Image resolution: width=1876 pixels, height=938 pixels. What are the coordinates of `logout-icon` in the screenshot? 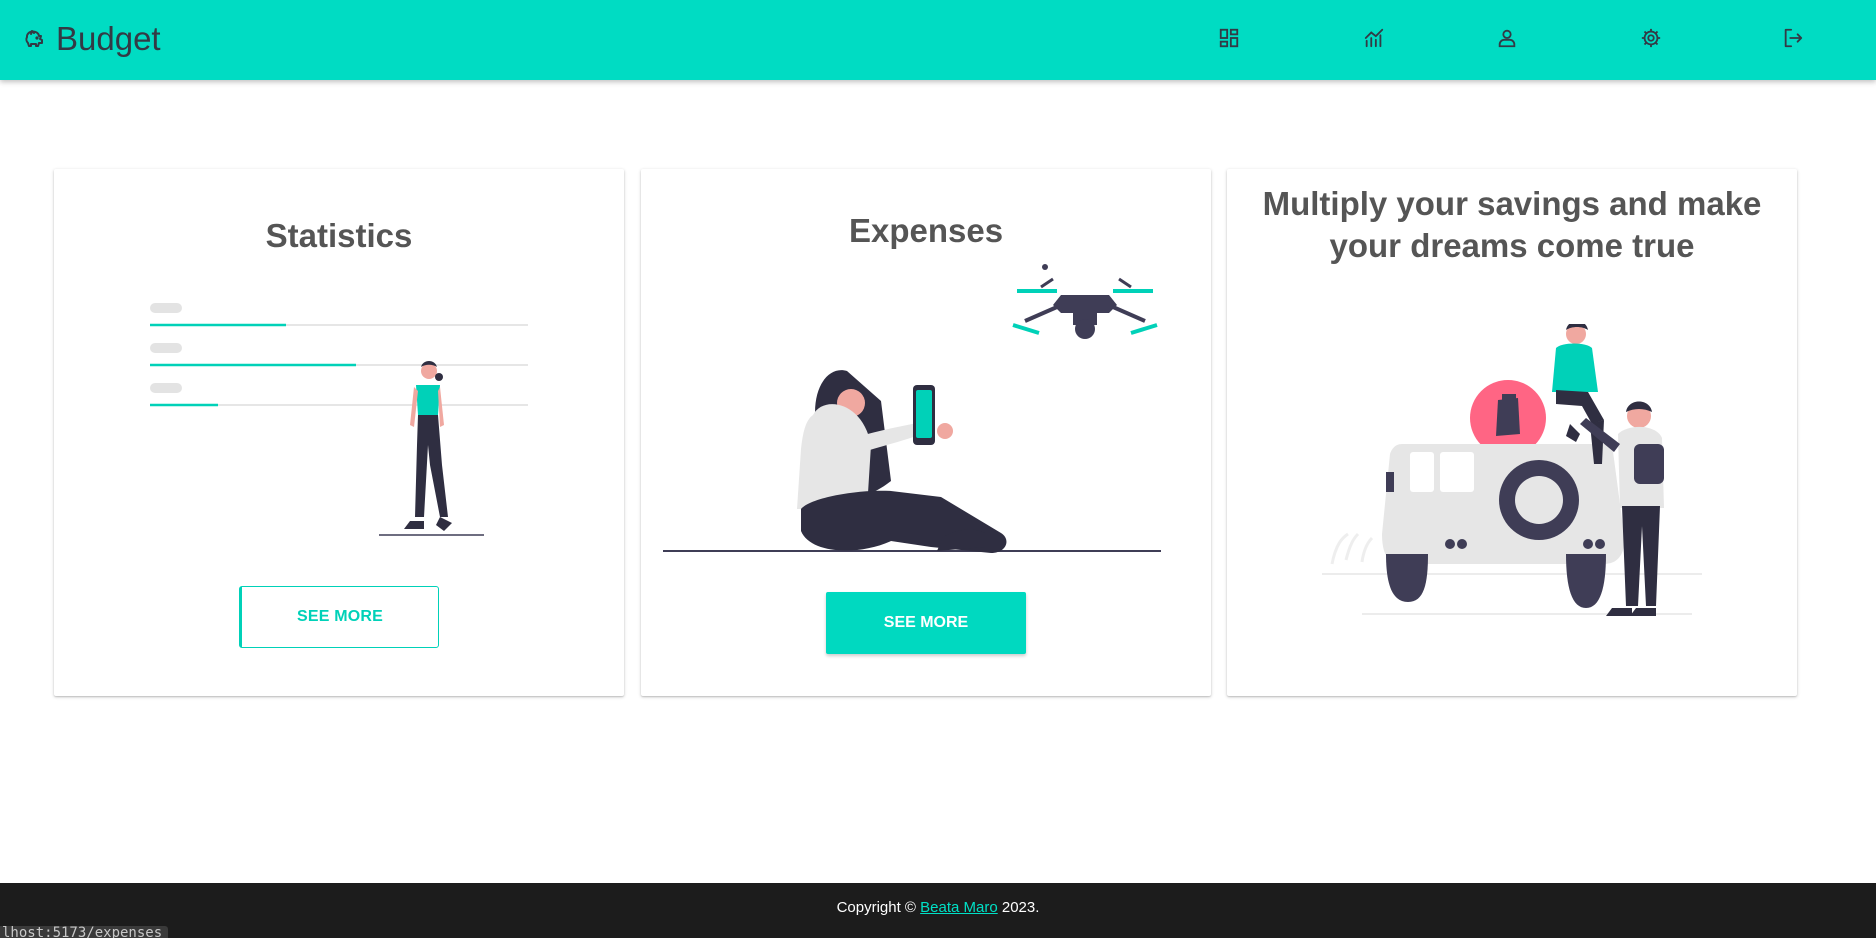 It's located at (1793, 40).